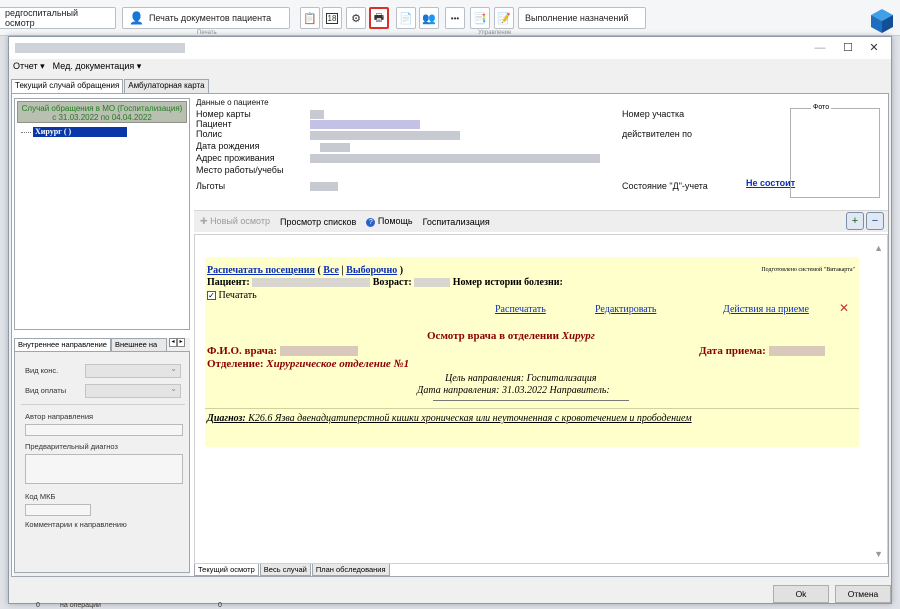 The image size is (900, 609). I want to click on zoom-in-icon: +, so click(855, 221).